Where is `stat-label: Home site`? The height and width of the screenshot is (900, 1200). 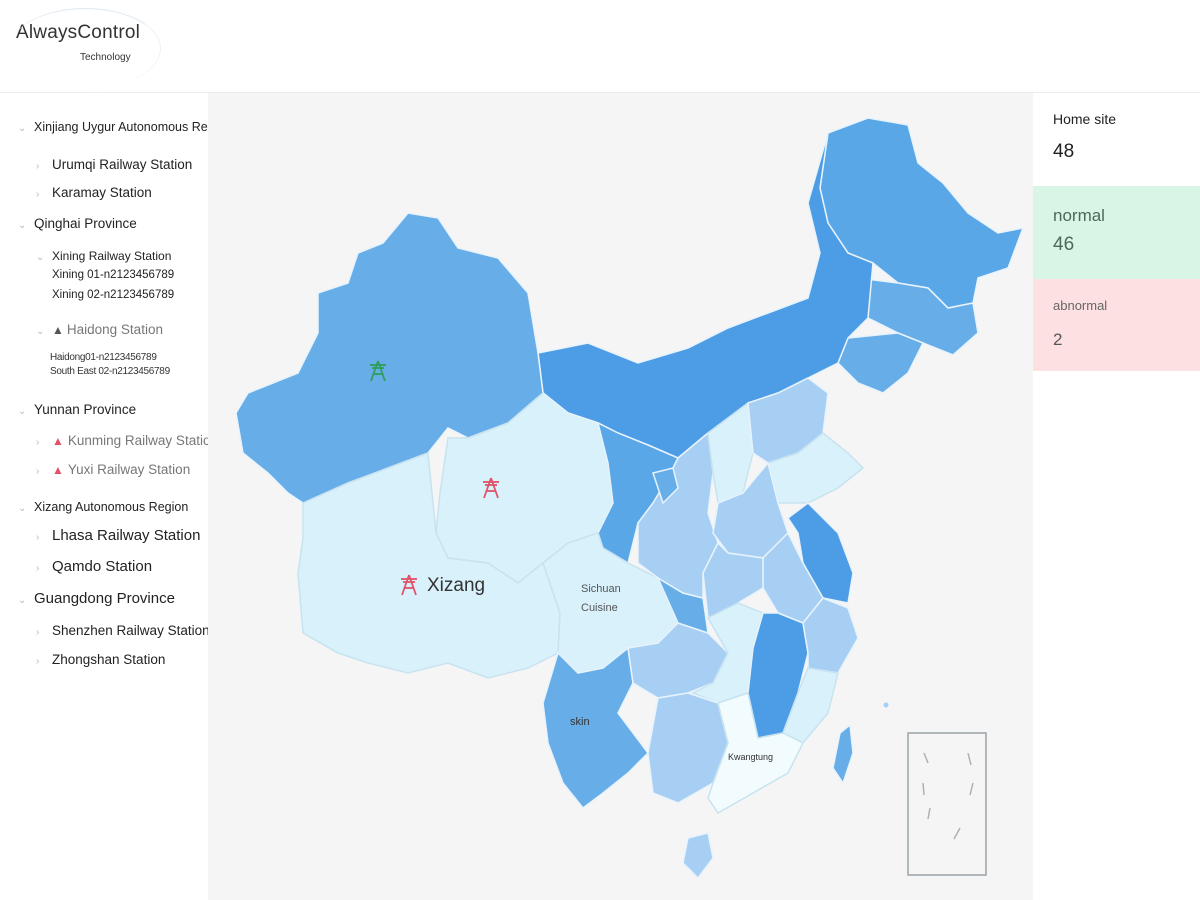 stat-label: Home site is located at coordinates (1085, 119).